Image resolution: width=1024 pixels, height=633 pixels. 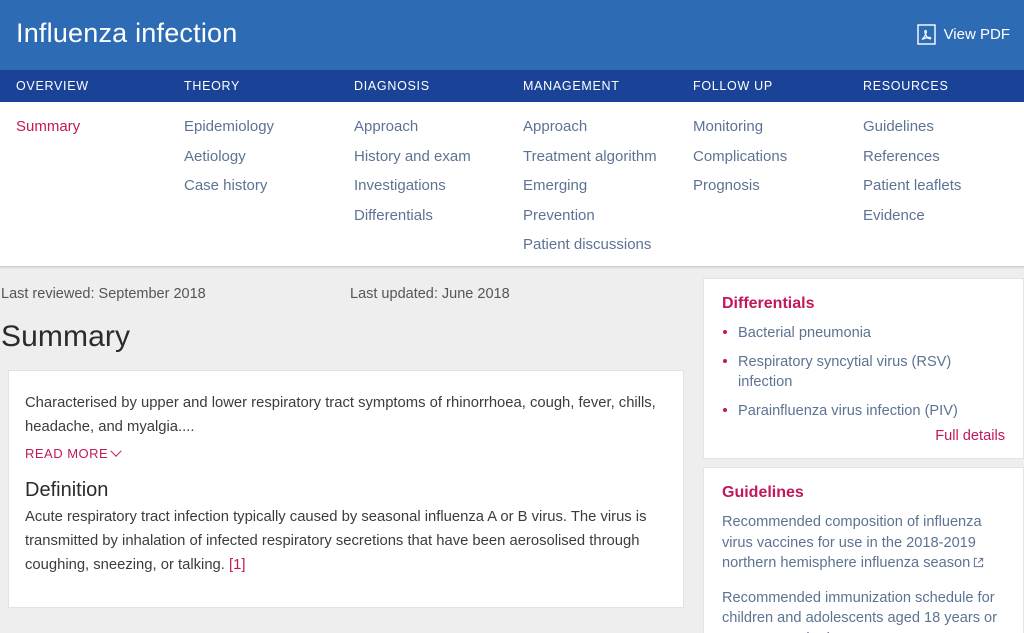 What do you see at coordinates (412, 127) in the screenshot?
I see `nav-link-approach-diagnosis: Approach` at bounding box center [412, 127].